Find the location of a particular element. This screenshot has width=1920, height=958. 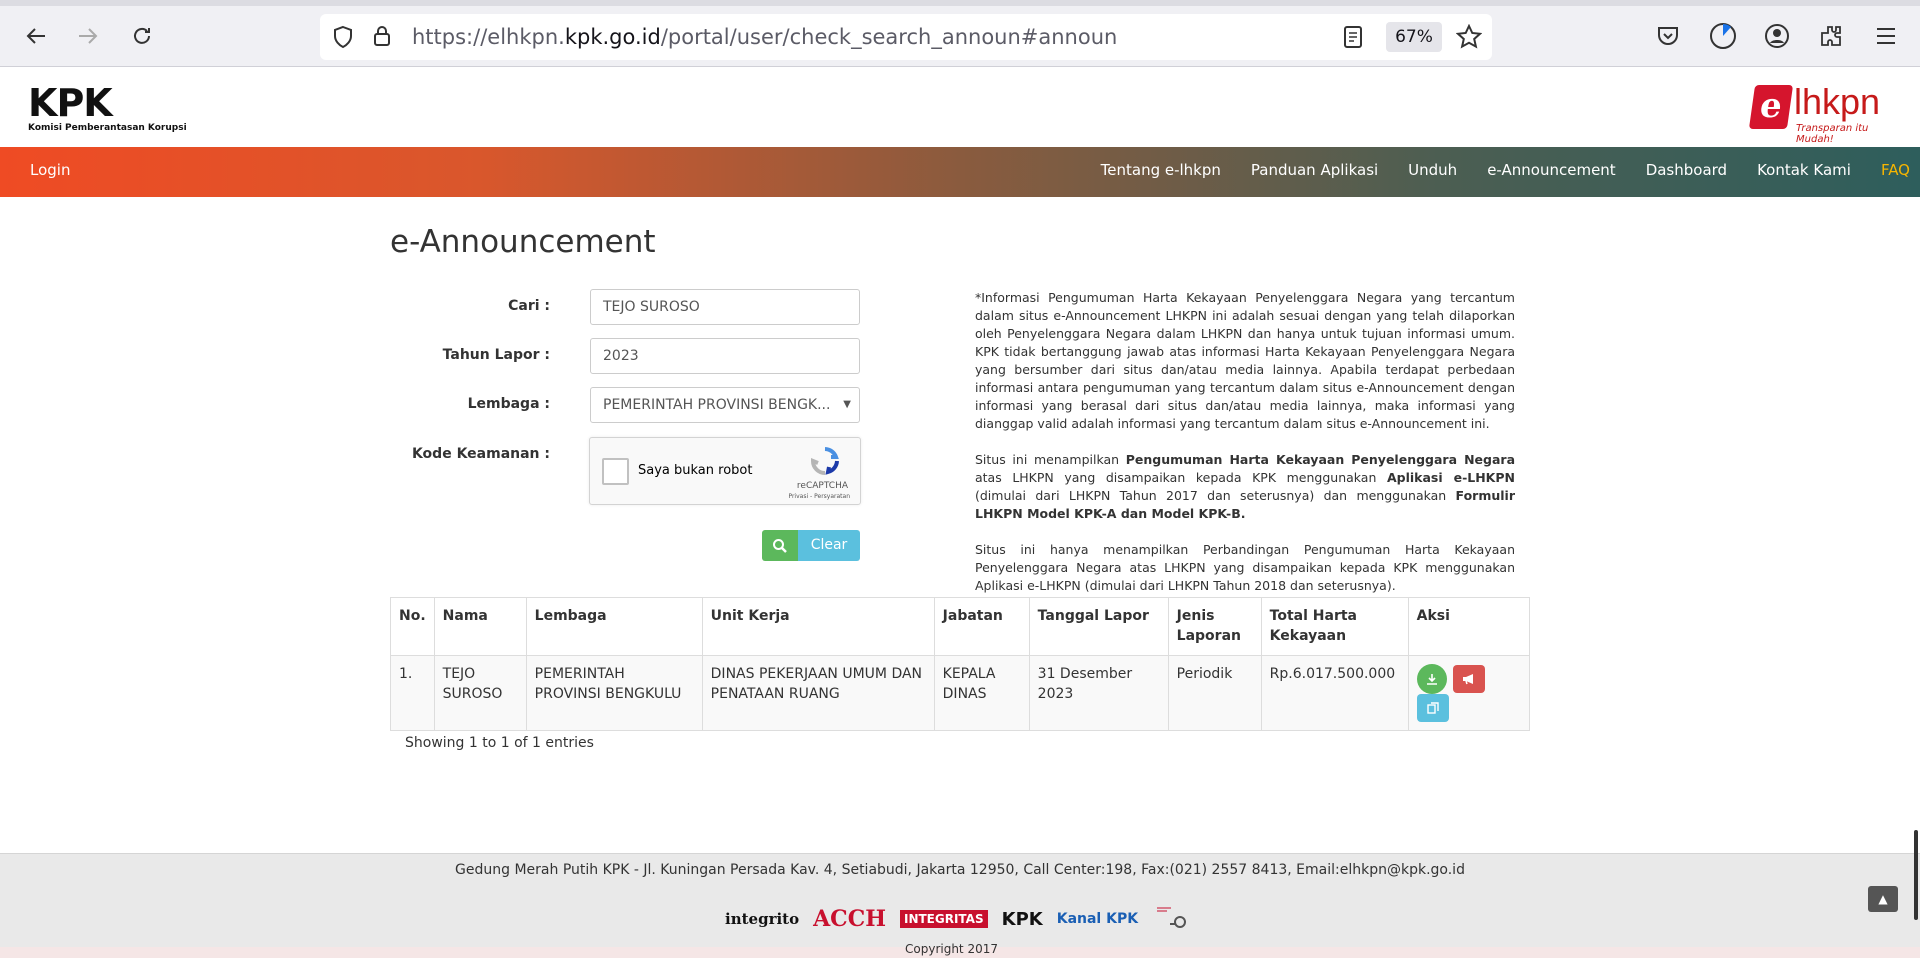

tahun-label: Tahun Lapor : is located at coordinates (496, 355).